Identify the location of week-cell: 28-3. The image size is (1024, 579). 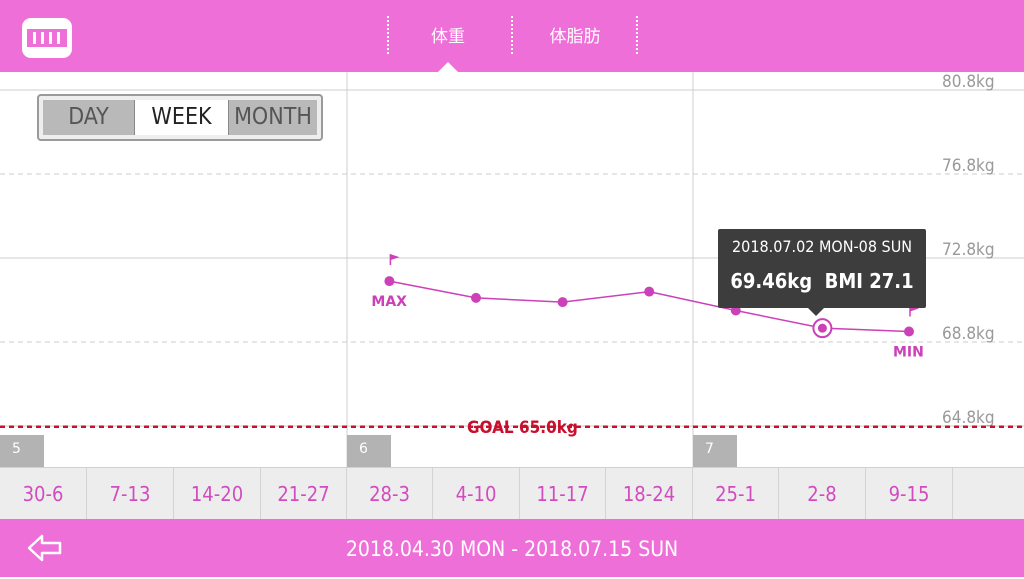
(390, 494).